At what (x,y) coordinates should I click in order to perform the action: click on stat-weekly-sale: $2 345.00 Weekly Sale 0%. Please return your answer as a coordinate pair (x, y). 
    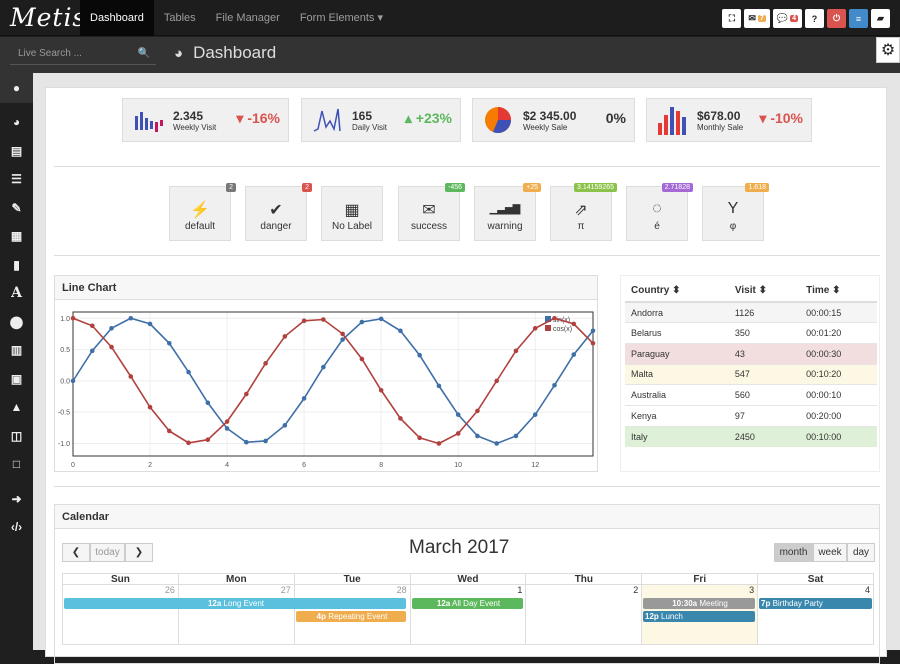
    Looking at the image, I should click on (553, 120).